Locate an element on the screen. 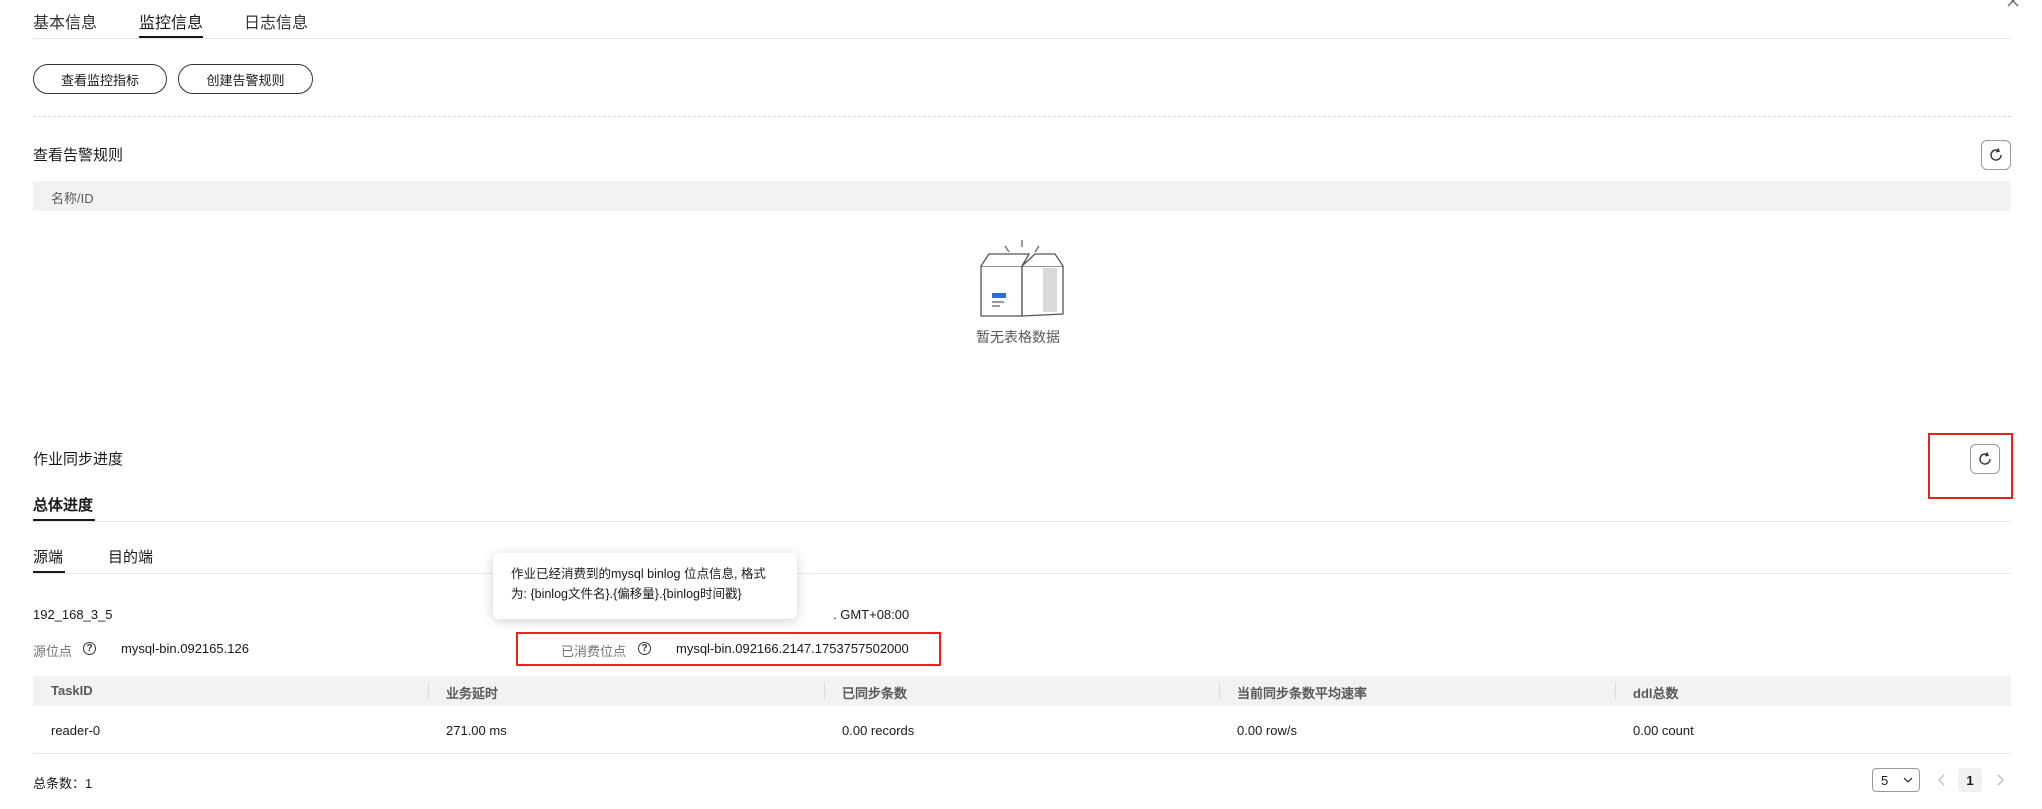 The image size is (2042, 809). source-position-label: 源位点 is located at coordinates (53, 651).